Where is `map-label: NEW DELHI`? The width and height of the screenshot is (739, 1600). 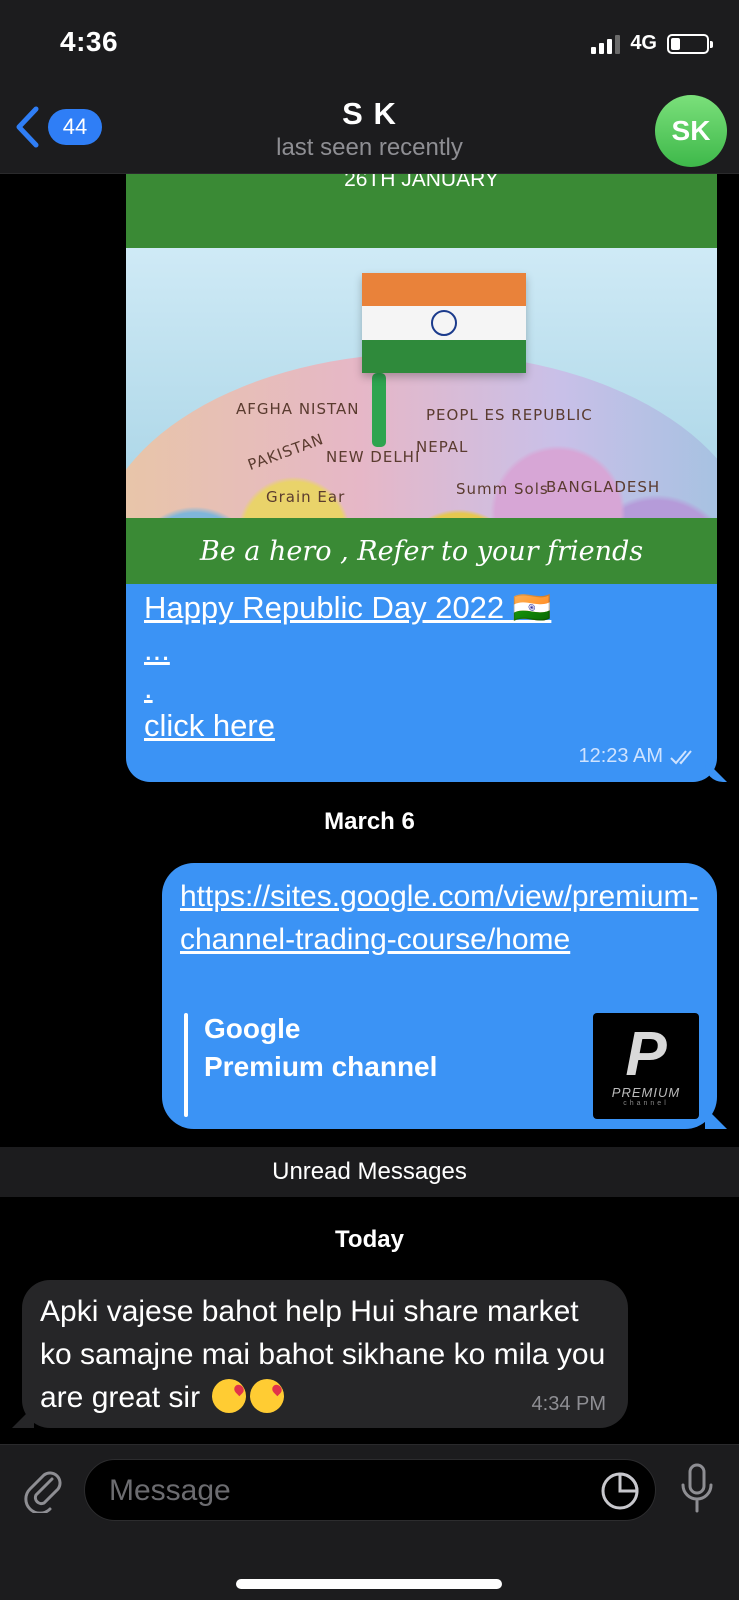 map-label: NEW DELHI is located at coordinates (373, 457).